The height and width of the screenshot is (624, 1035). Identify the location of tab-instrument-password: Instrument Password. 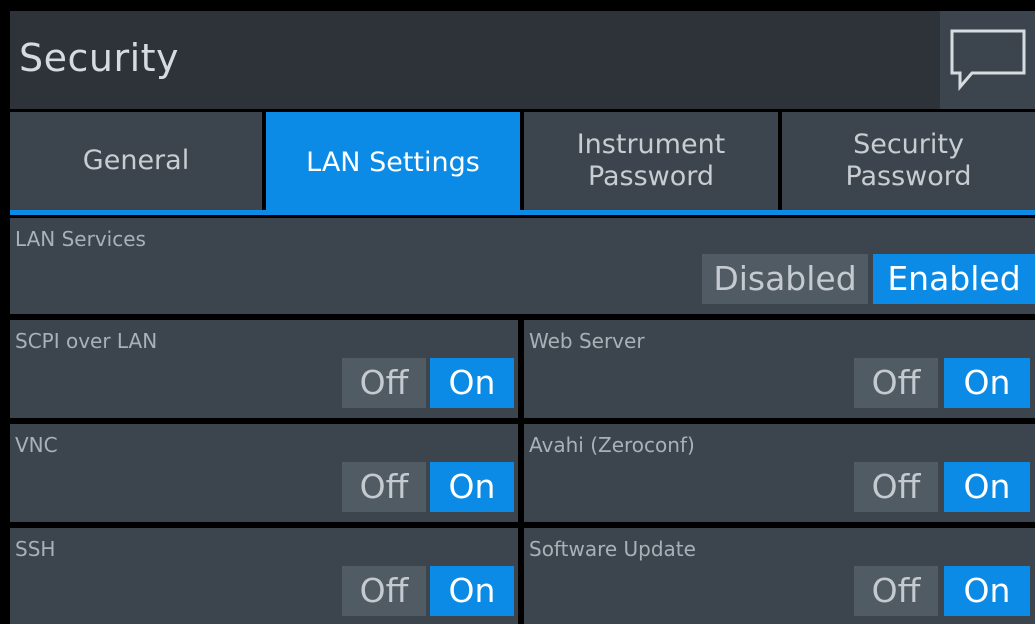
(651, 161).